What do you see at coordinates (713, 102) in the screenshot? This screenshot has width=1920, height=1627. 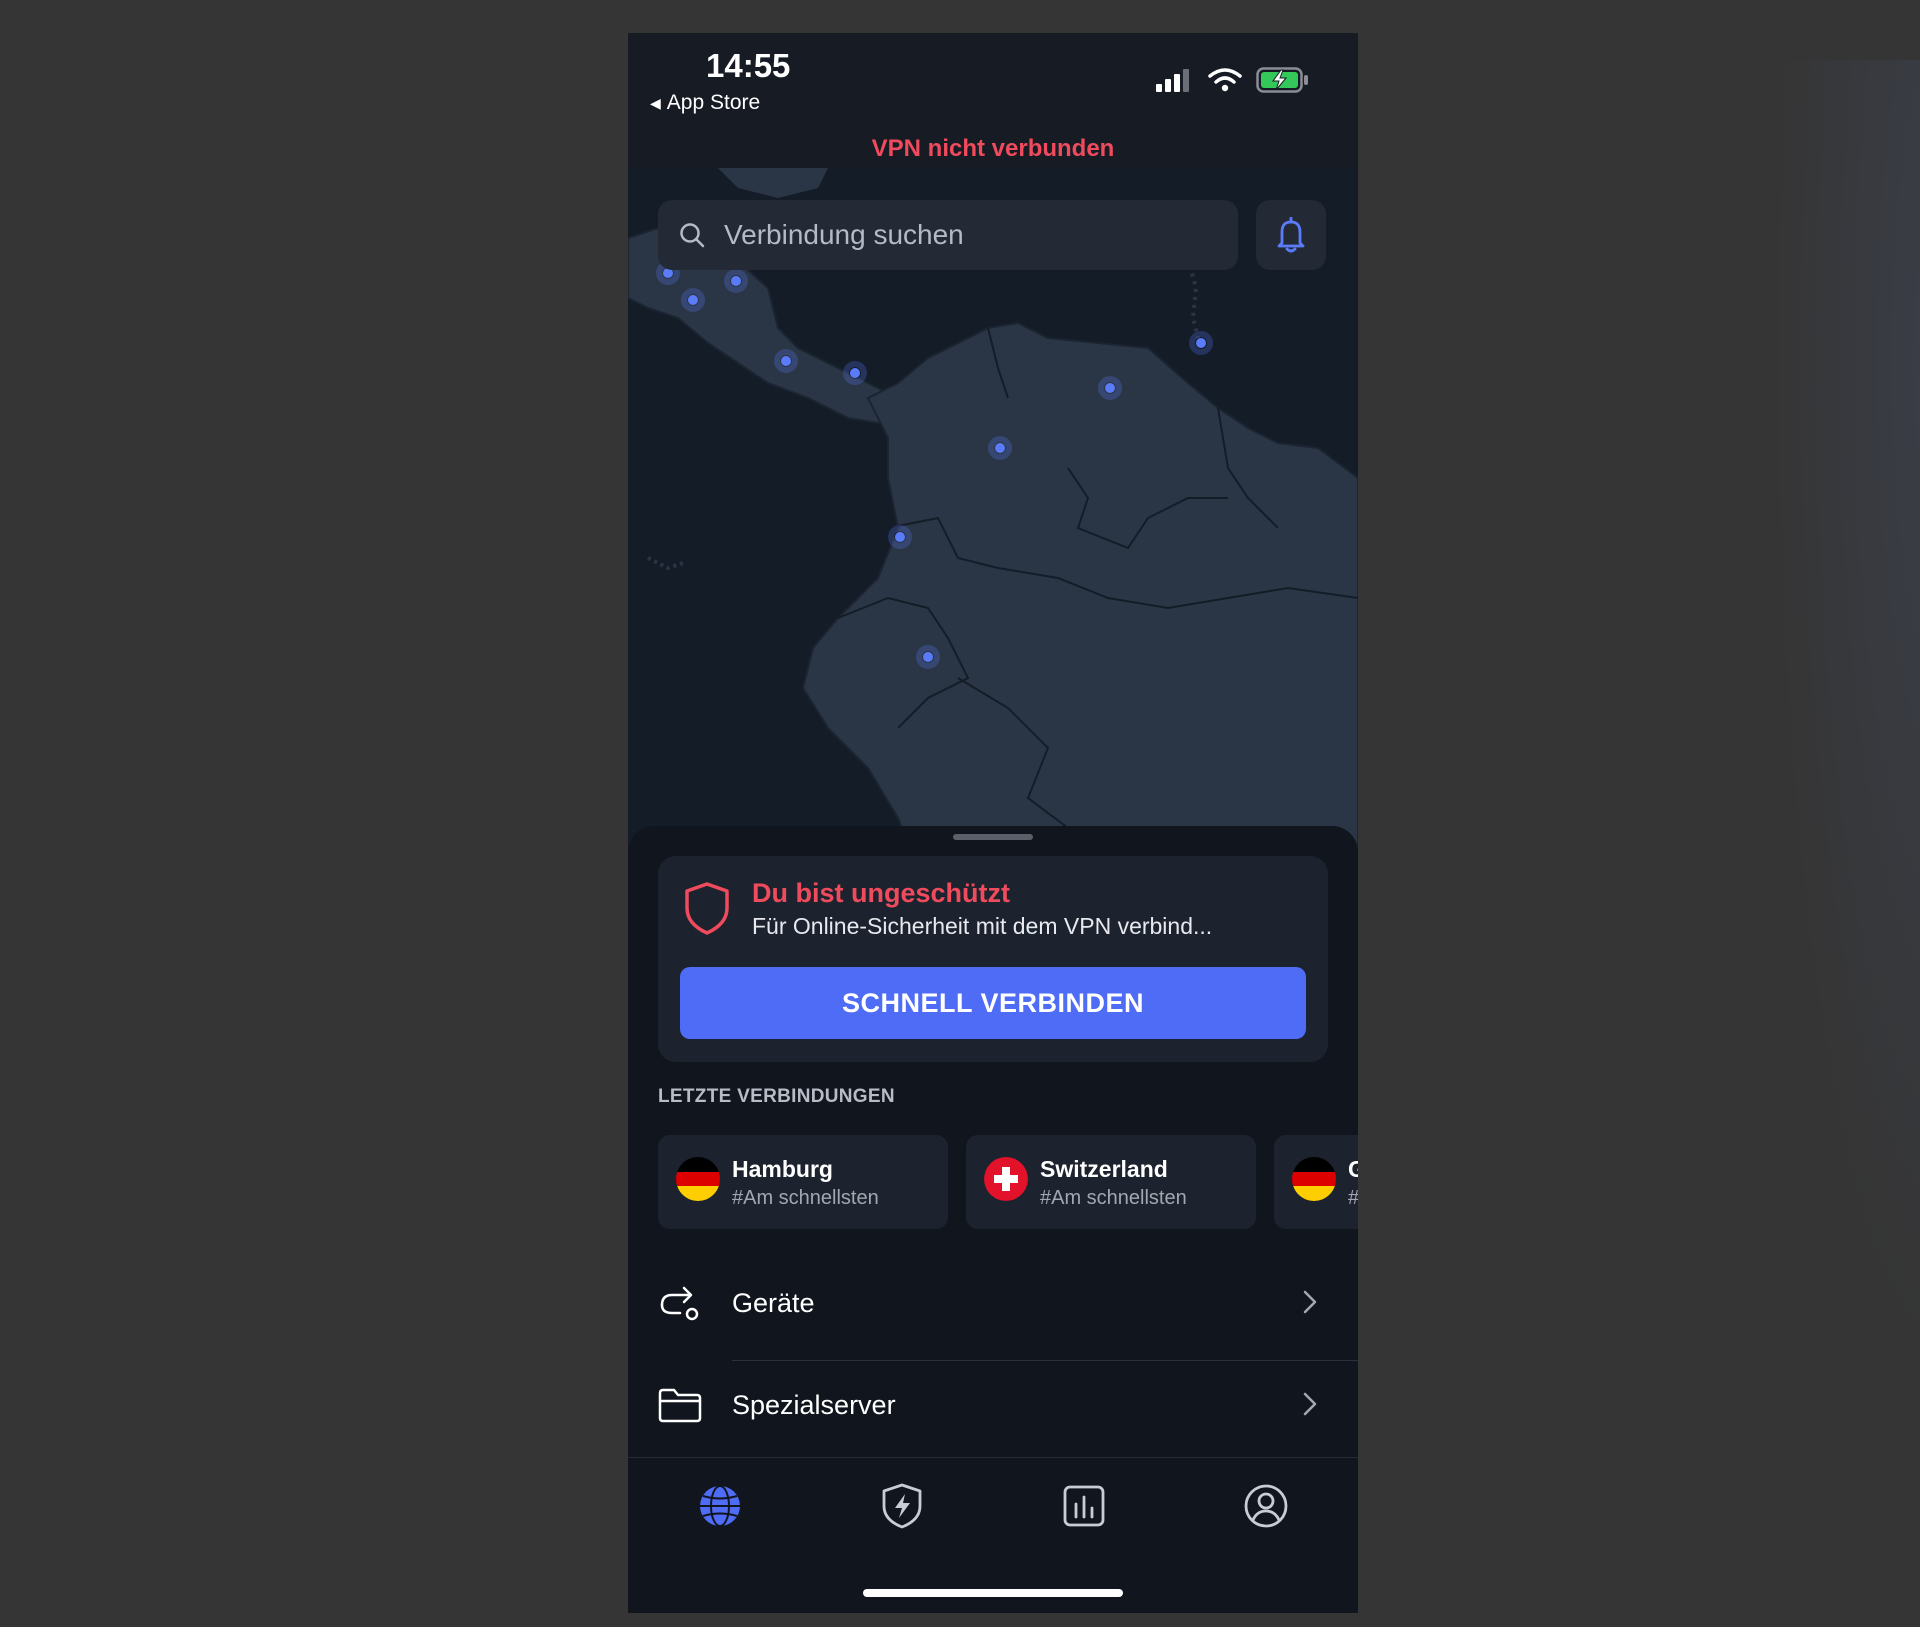 I see `back-label: App Store` at bounding box center [713, 102].